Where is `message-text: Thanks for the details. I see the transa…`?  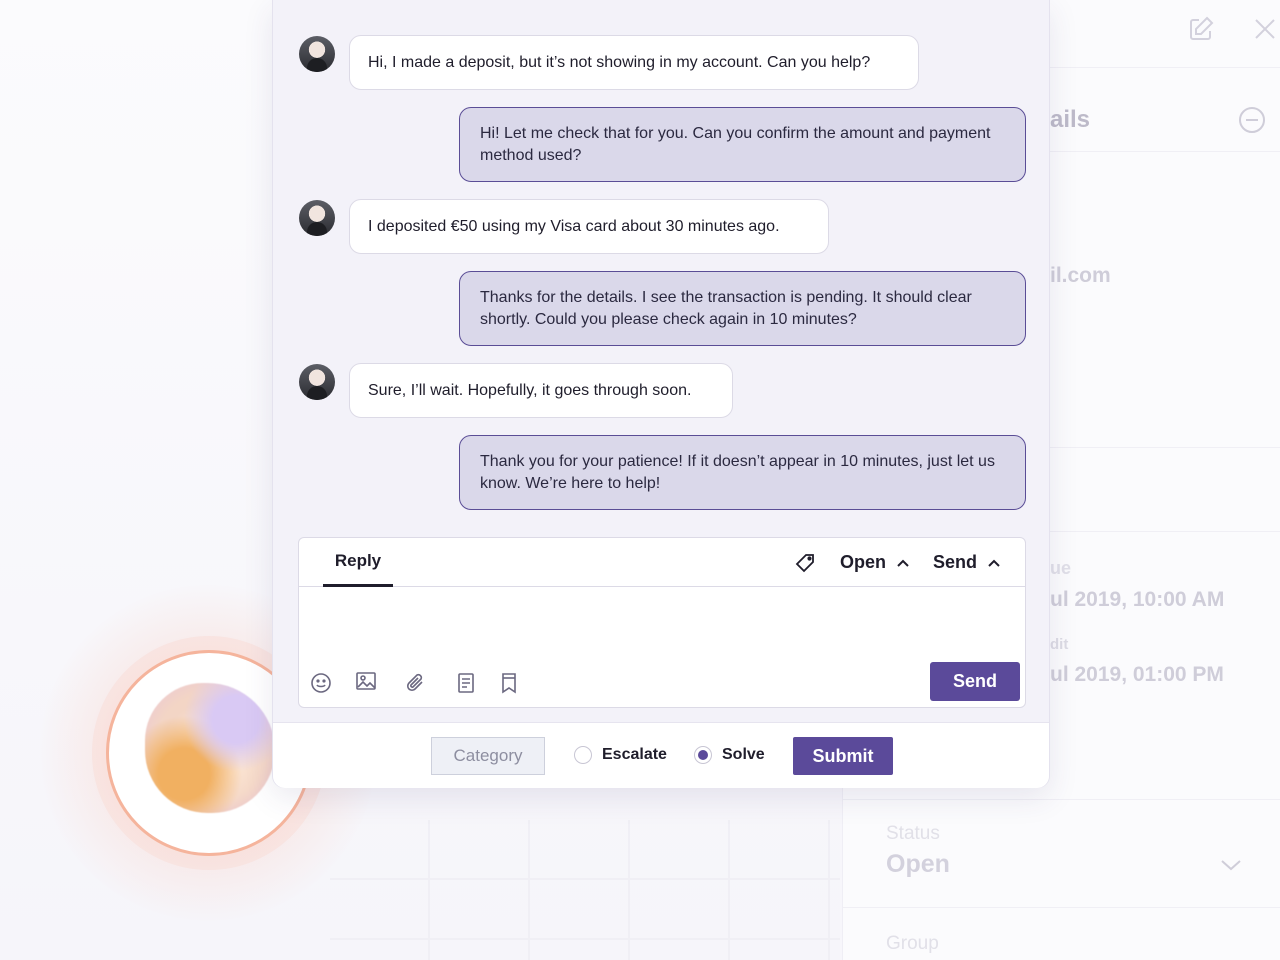
message-text: Thanks for the details. I see the transa… is located at coordinates (726, 308).